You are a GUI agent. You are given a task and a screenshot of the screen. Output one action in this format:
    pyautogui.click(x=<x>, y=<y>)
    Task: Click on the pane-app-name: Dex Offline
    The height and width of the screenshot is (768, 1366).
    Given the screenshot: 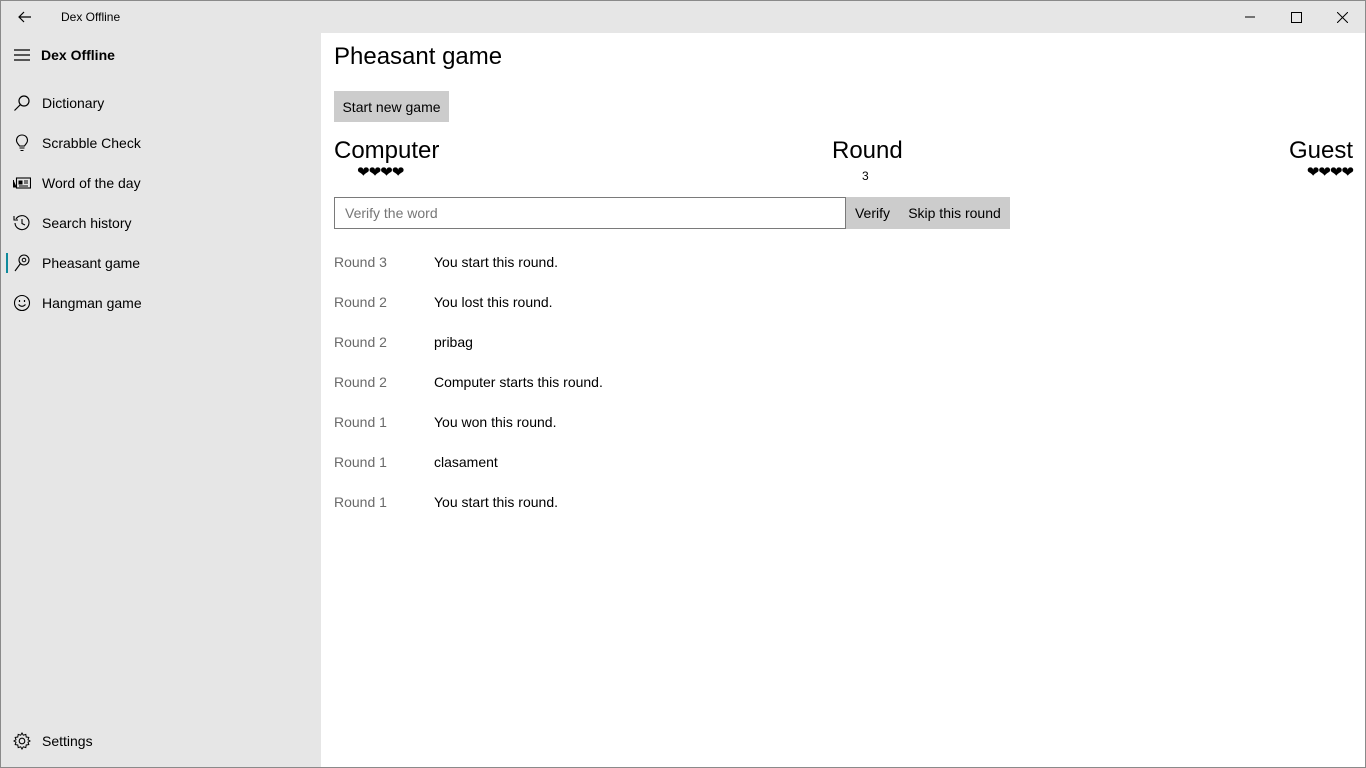 What is the action you would take?
    pyautogui.click(x=78, y=55)
    